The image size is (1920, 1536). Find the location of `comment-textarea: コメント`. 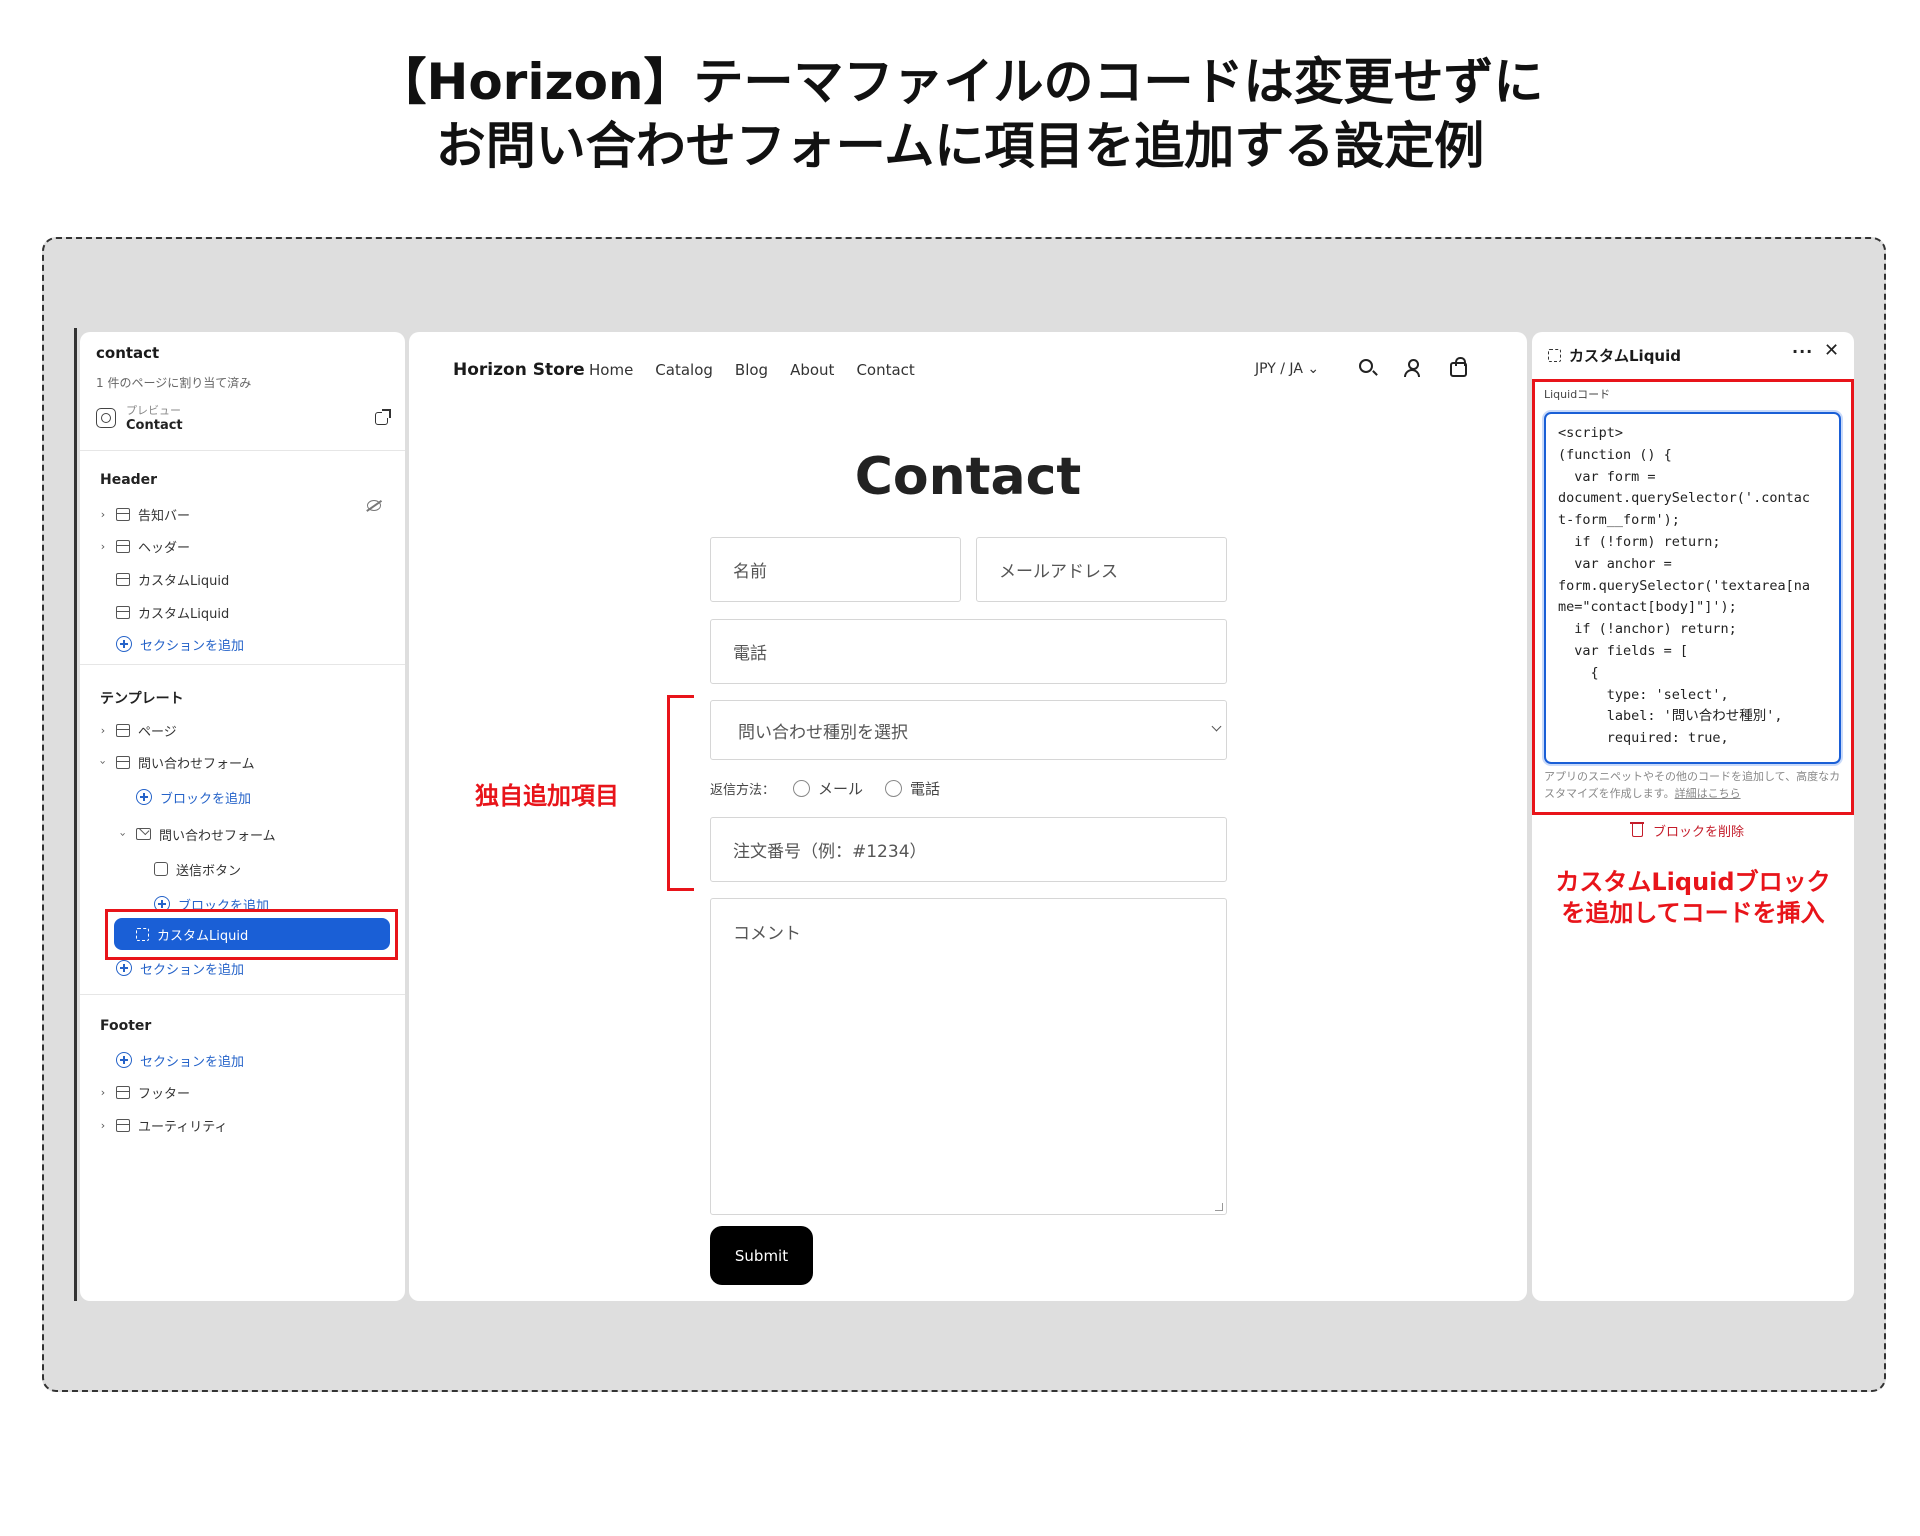

comment-textarea: コメント is located at coordinates (968, 1056).